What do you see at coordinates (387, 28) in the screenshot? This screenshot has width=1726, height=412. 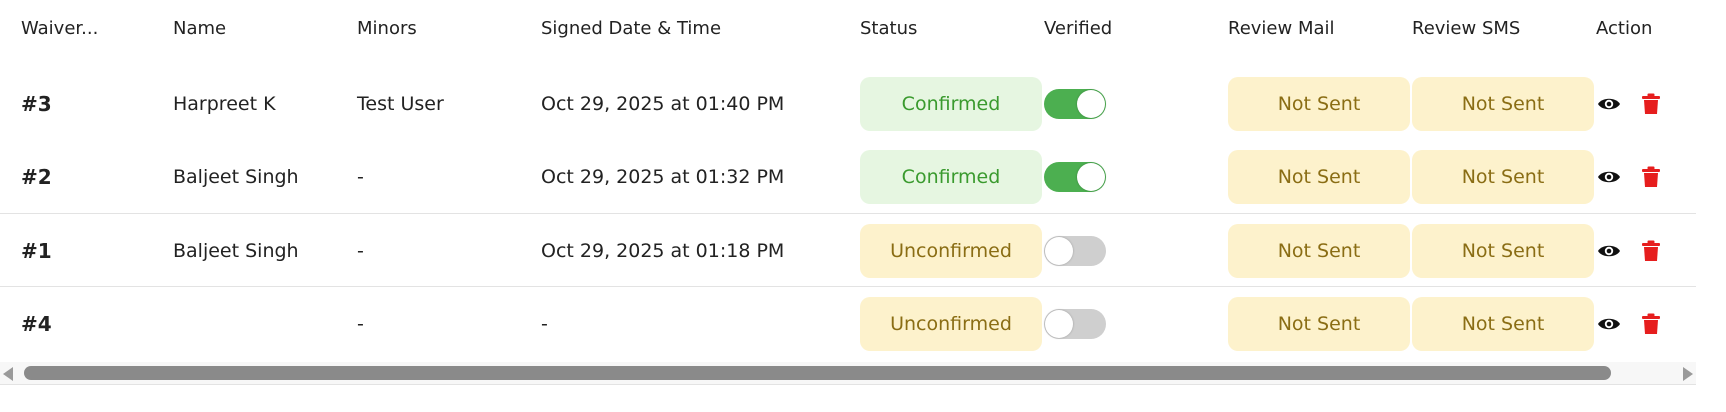 I see `header-minors: Minors` at bounding box center [387, 28].